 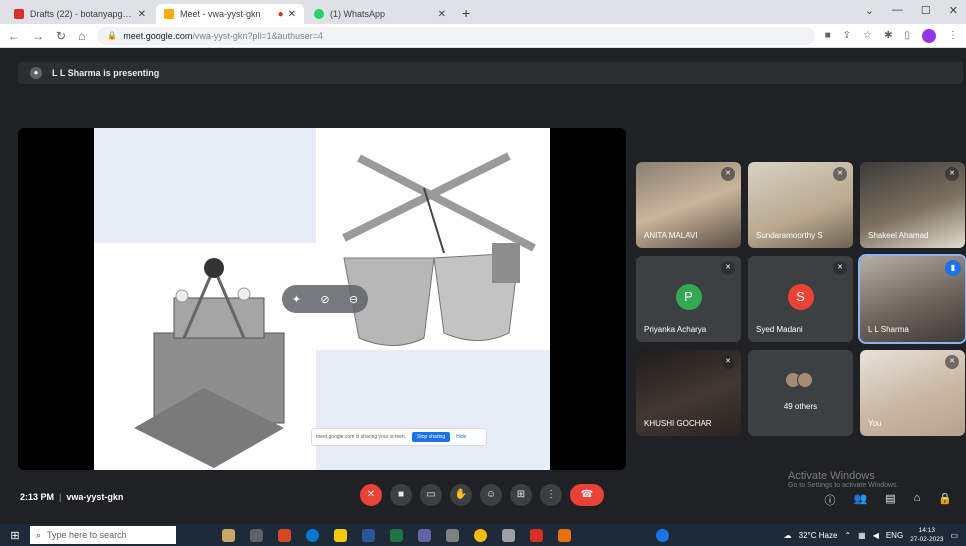 What do you see at coordinates (15, 535) in the screenshot?
I see `windows-start-icon: ⊞` at bounding box center [15, 535].